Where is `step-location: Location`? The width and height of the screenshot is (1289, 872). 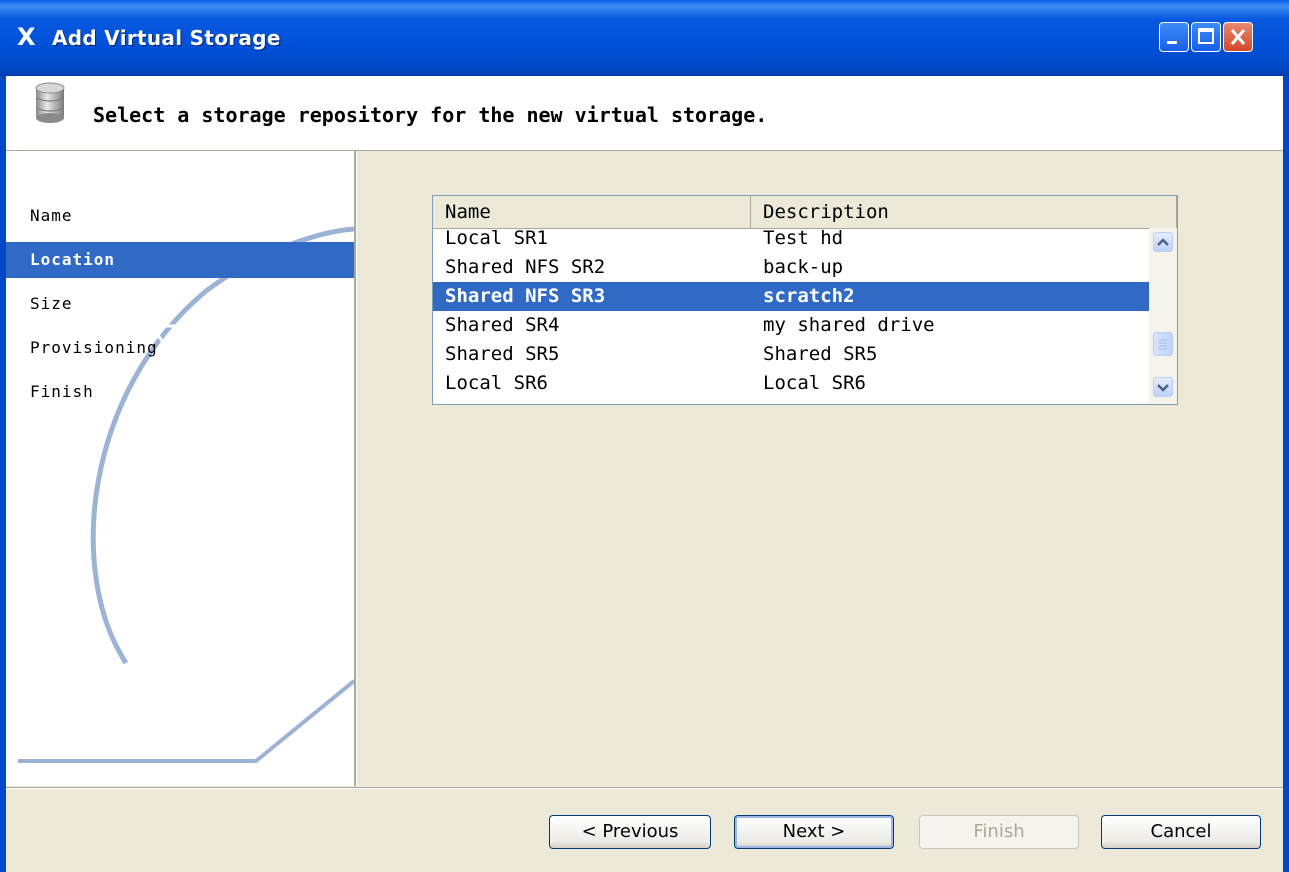
step-location: Location is located at coordinates (180, 260).